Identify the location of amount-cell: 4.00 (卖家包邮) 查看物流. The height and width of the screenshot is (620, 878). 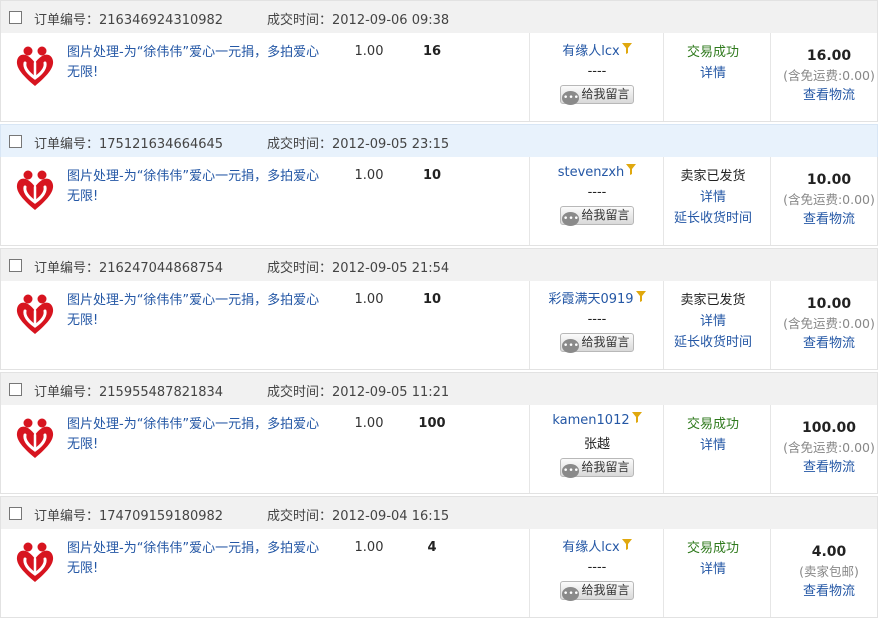
(824, 572).